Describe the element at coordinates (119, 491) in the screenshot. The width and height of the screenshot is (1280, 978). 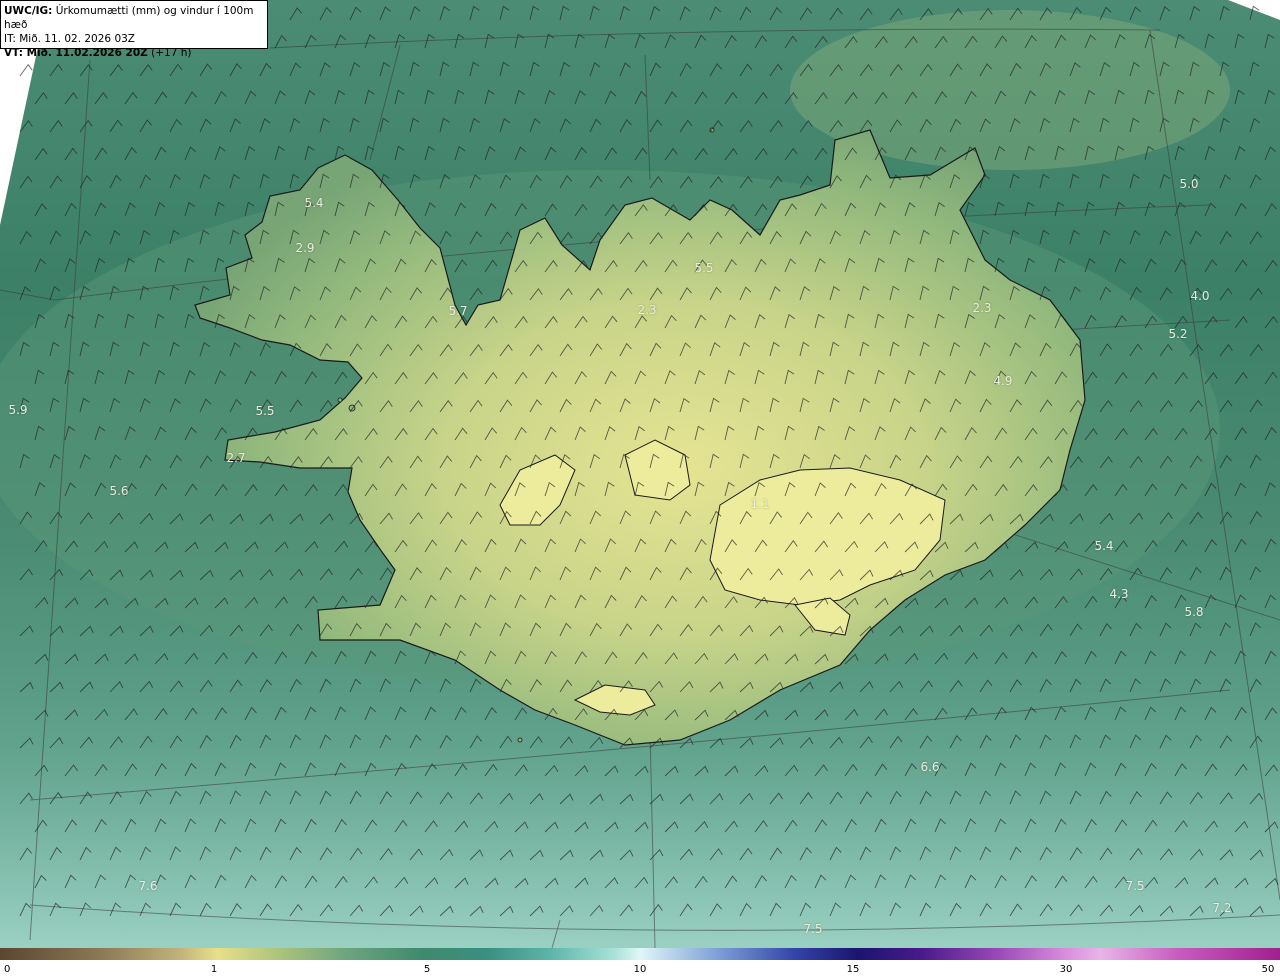
I see `precip-value-label: 5.6` at that location.